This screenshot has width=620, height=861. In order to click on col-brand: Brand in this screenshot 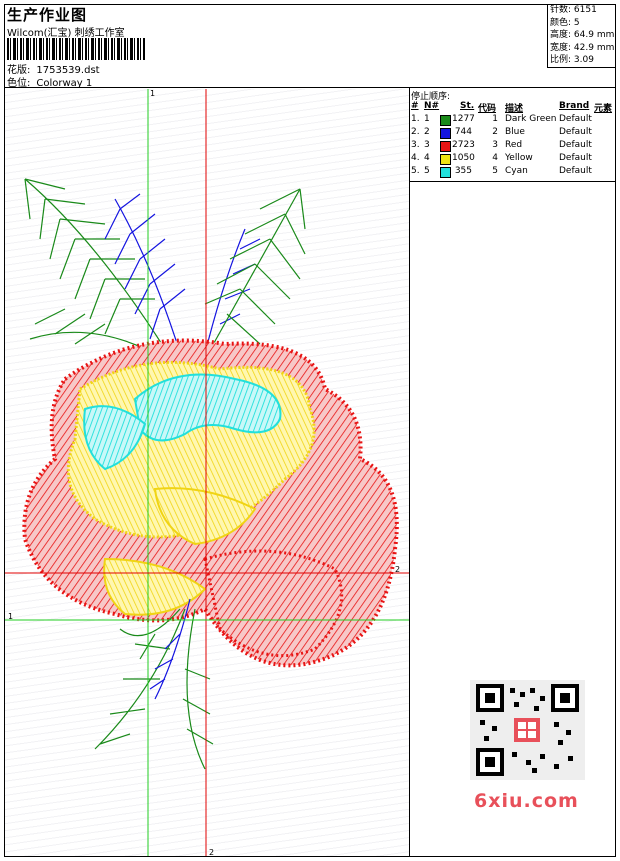, I will do `click(574, 106)`.